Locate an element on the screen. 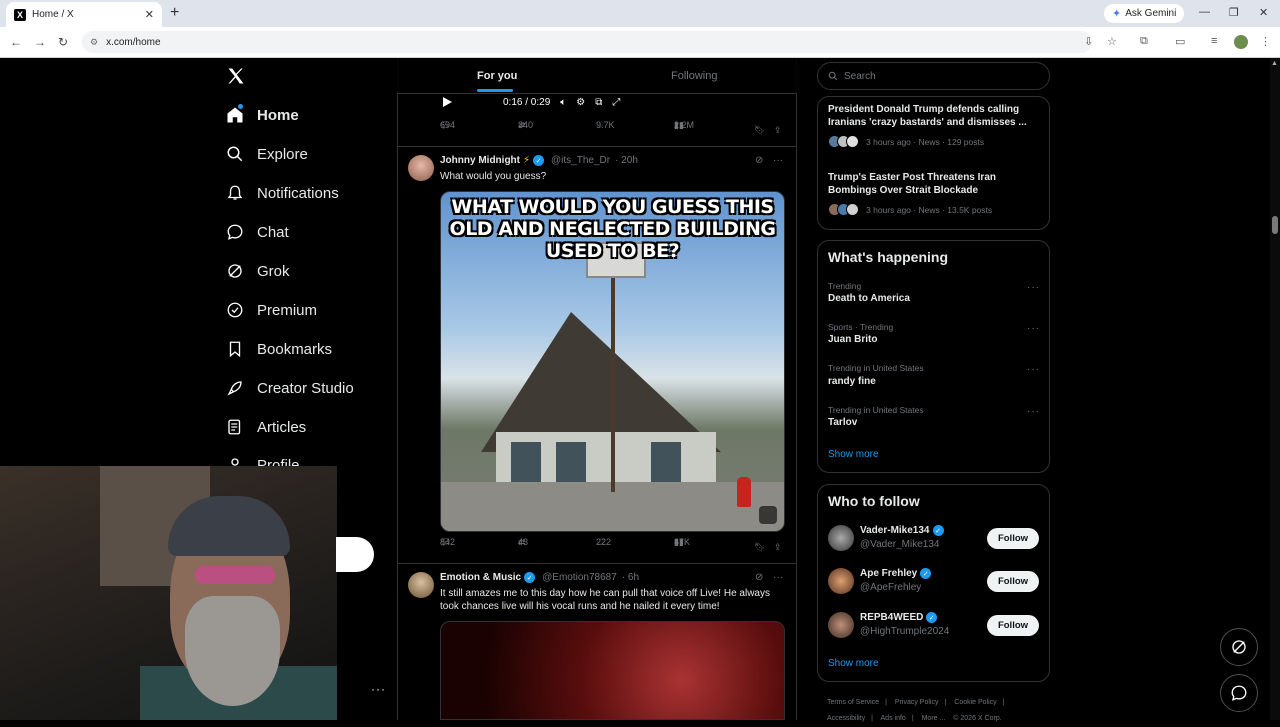 The width and height of the screenshot is (1280, 727). extensions-icon: ⧉ is located at coordinates (1144, 41).